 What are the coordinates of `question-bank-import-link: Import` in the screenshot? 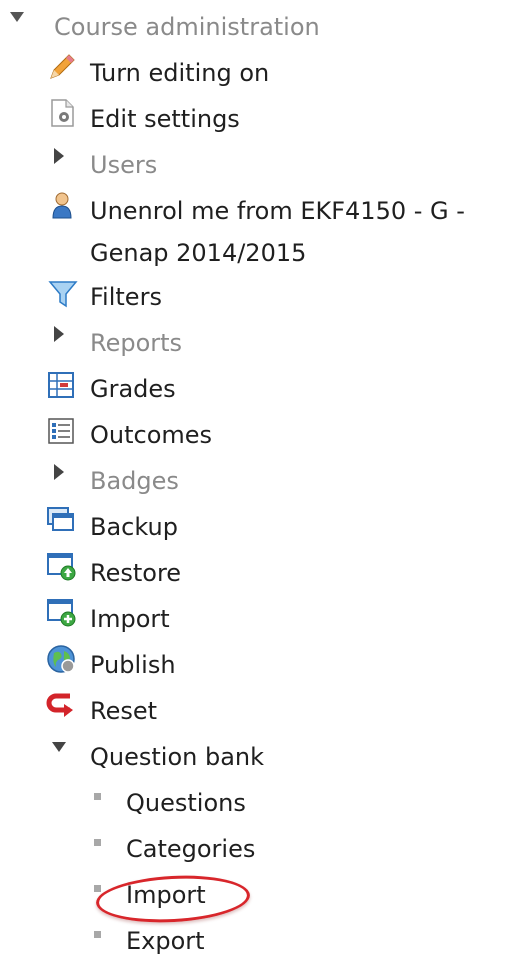 It's located at (166, 895).